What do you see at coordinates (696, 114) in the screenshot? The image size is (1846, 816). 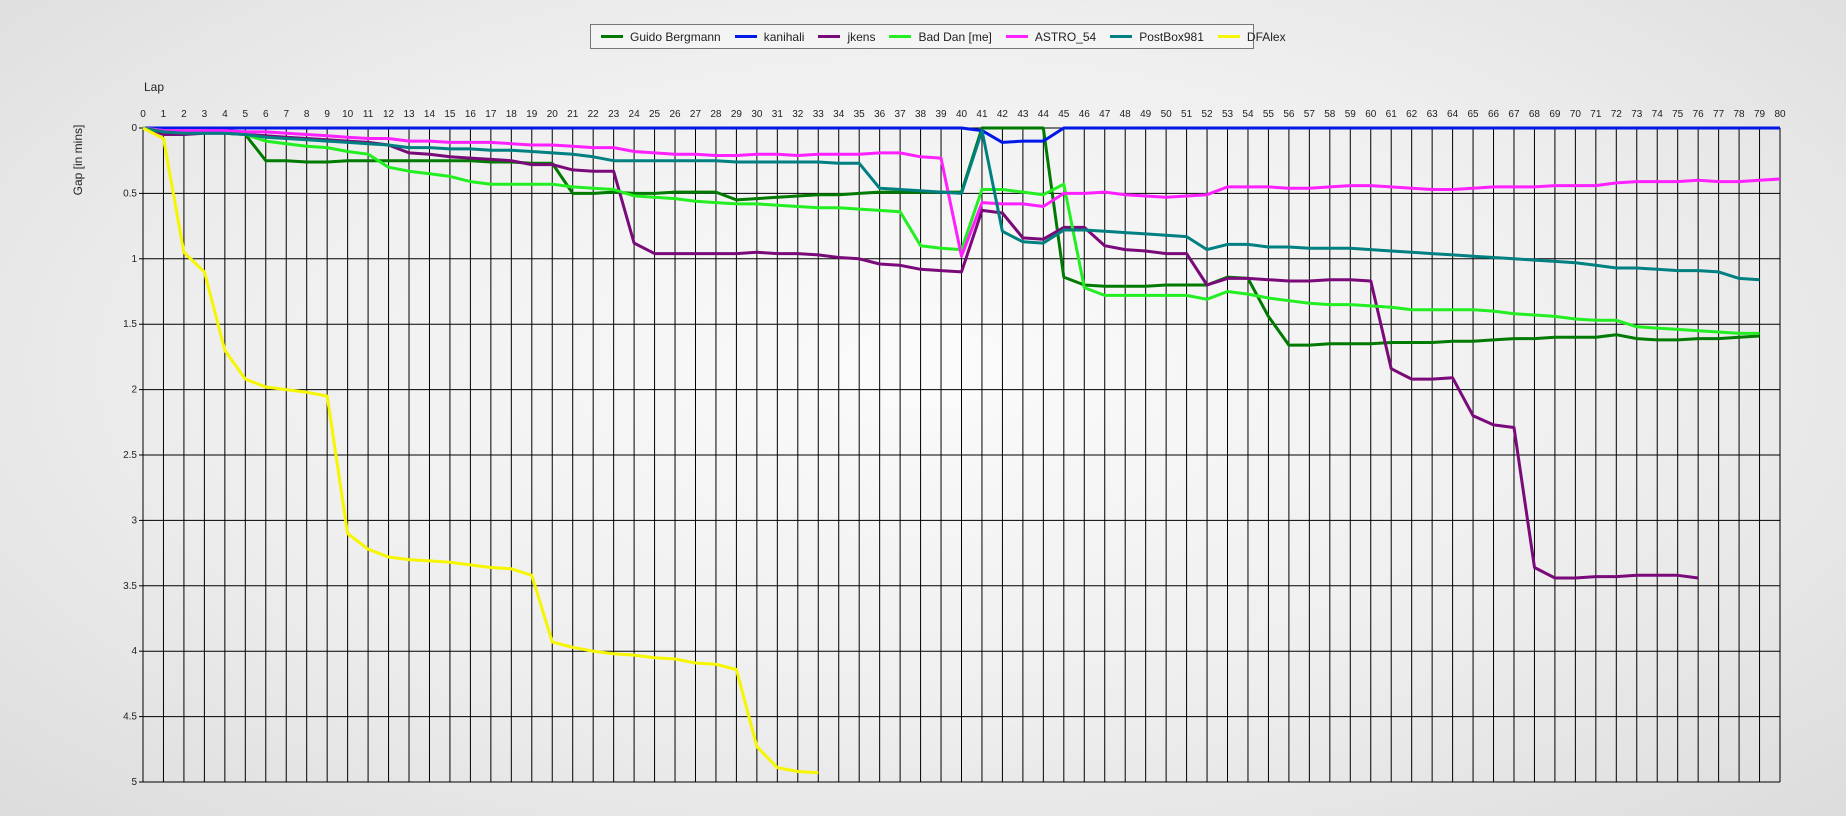 I see `x-tick-label: 27` at bounding box center [696, 114].